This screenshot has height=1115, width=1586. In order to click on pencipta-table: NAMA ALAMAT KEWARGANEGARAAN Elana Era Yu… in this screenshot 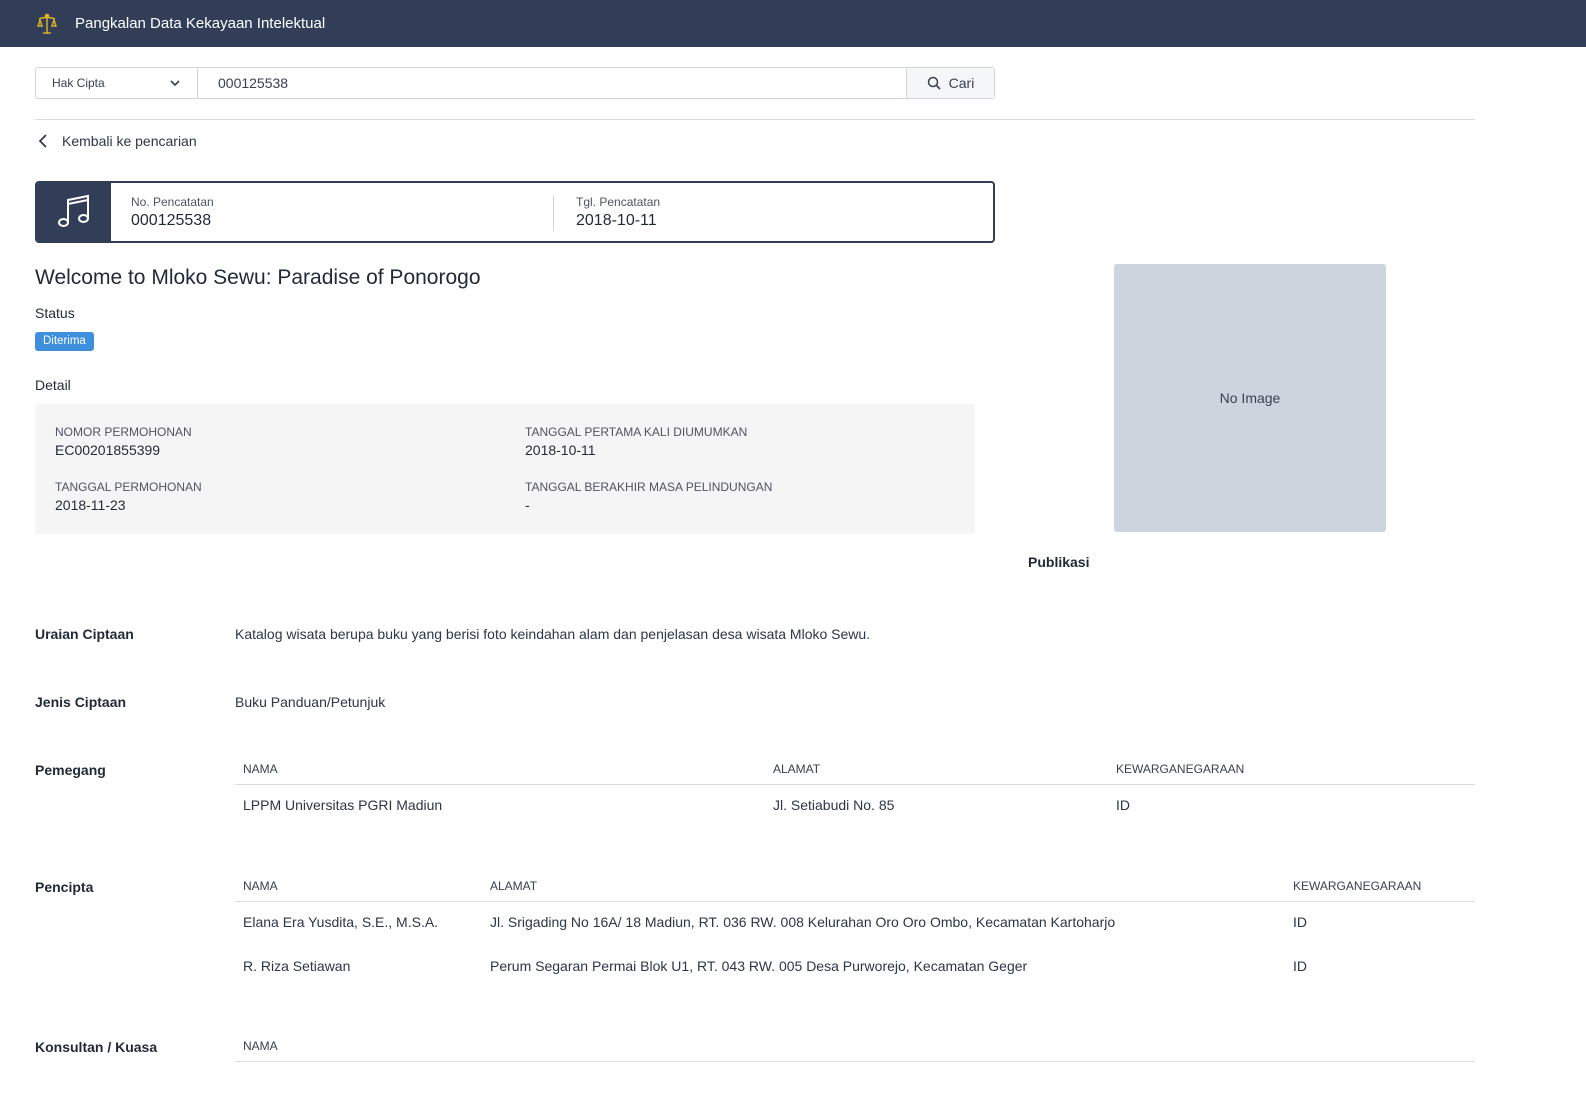, I will do `click(855, 931)`.